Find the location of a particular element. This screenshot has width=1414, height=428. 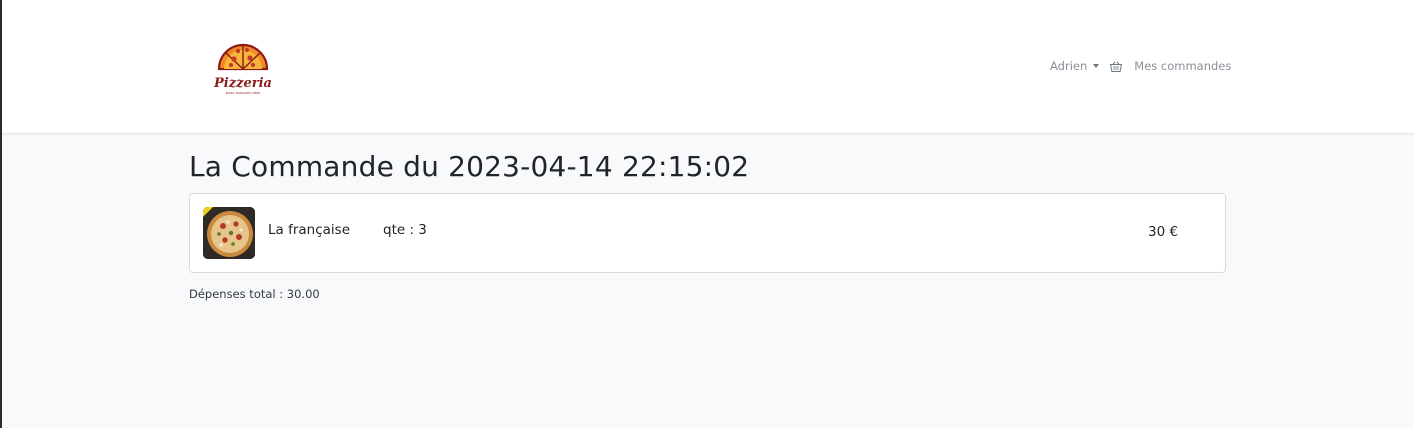

basket-icon is located at coordinates (1116, 66).